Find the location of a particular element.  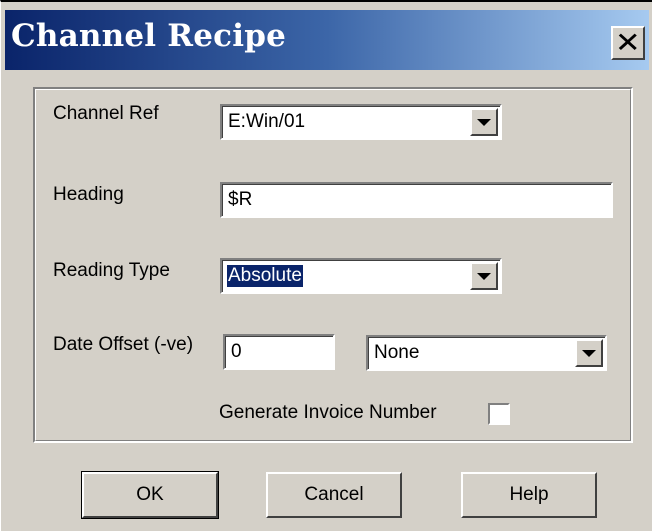

date-offset-unit-select: None is located at coordinates (486, 353).